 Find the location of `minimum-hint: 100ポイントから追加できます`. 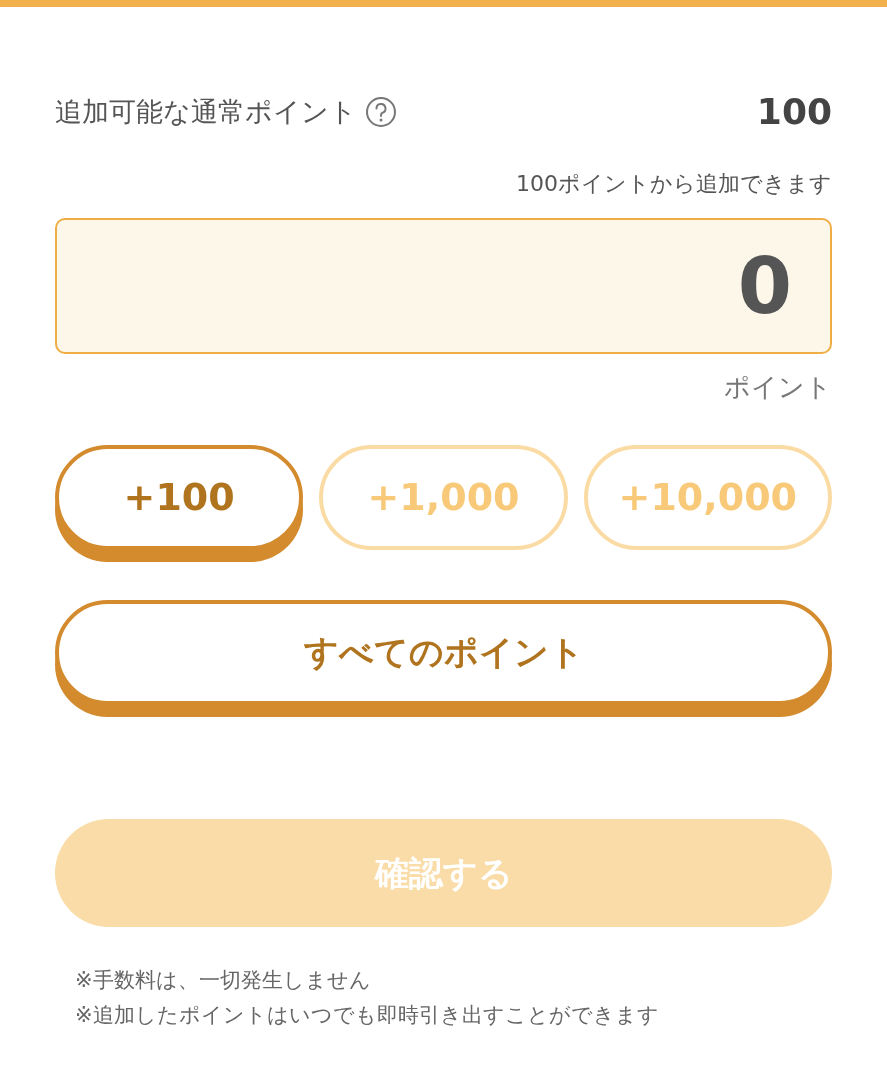

minimum-hint: 100ポイントから追加できます is located at coordinates (674, 184).